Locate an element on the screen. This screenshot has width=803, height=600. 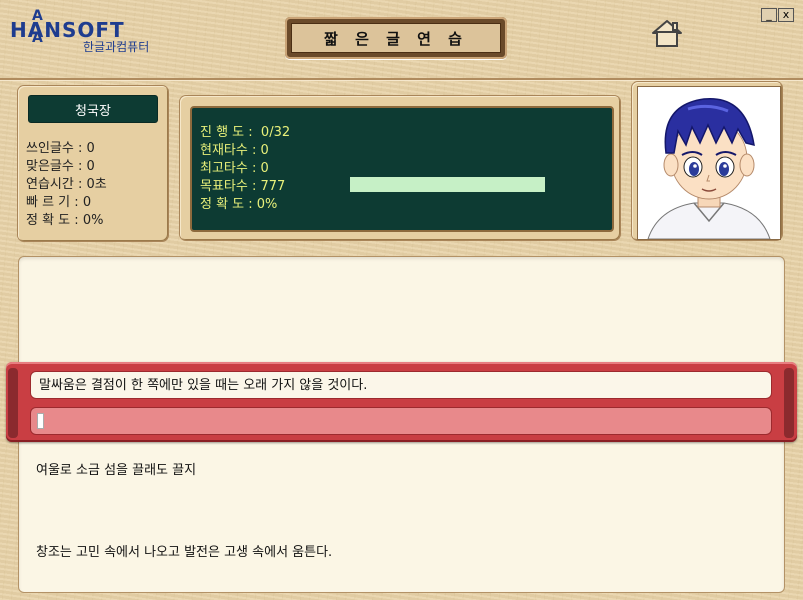
close-button: x is located at coordinates (786, 15).